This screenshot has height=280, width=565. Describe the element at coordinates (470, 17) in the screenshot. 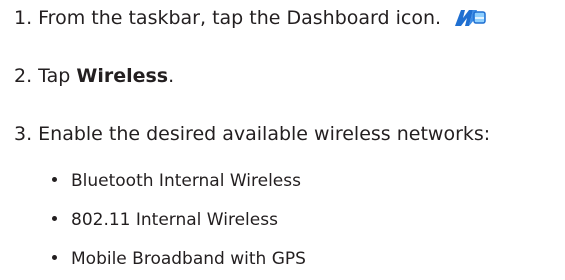

I see `dashboard-icon` at that location.